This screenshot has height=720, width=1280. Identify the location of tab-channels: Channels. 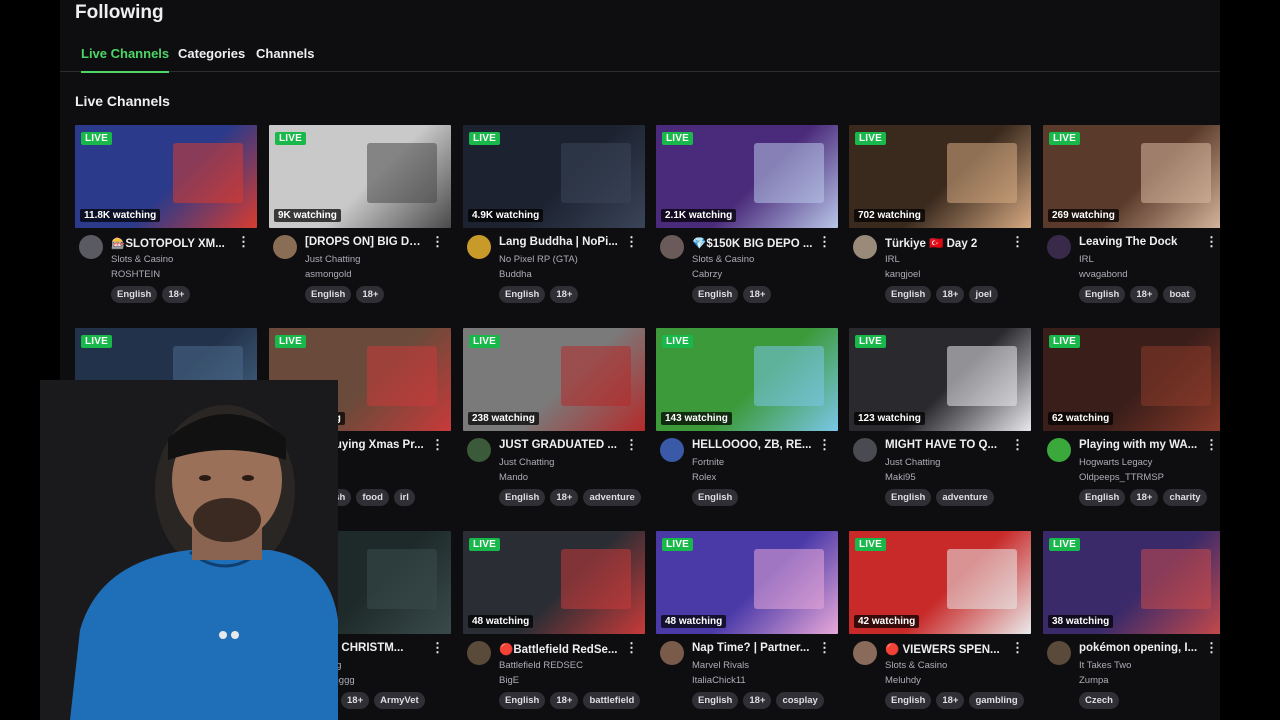
(285, 53).